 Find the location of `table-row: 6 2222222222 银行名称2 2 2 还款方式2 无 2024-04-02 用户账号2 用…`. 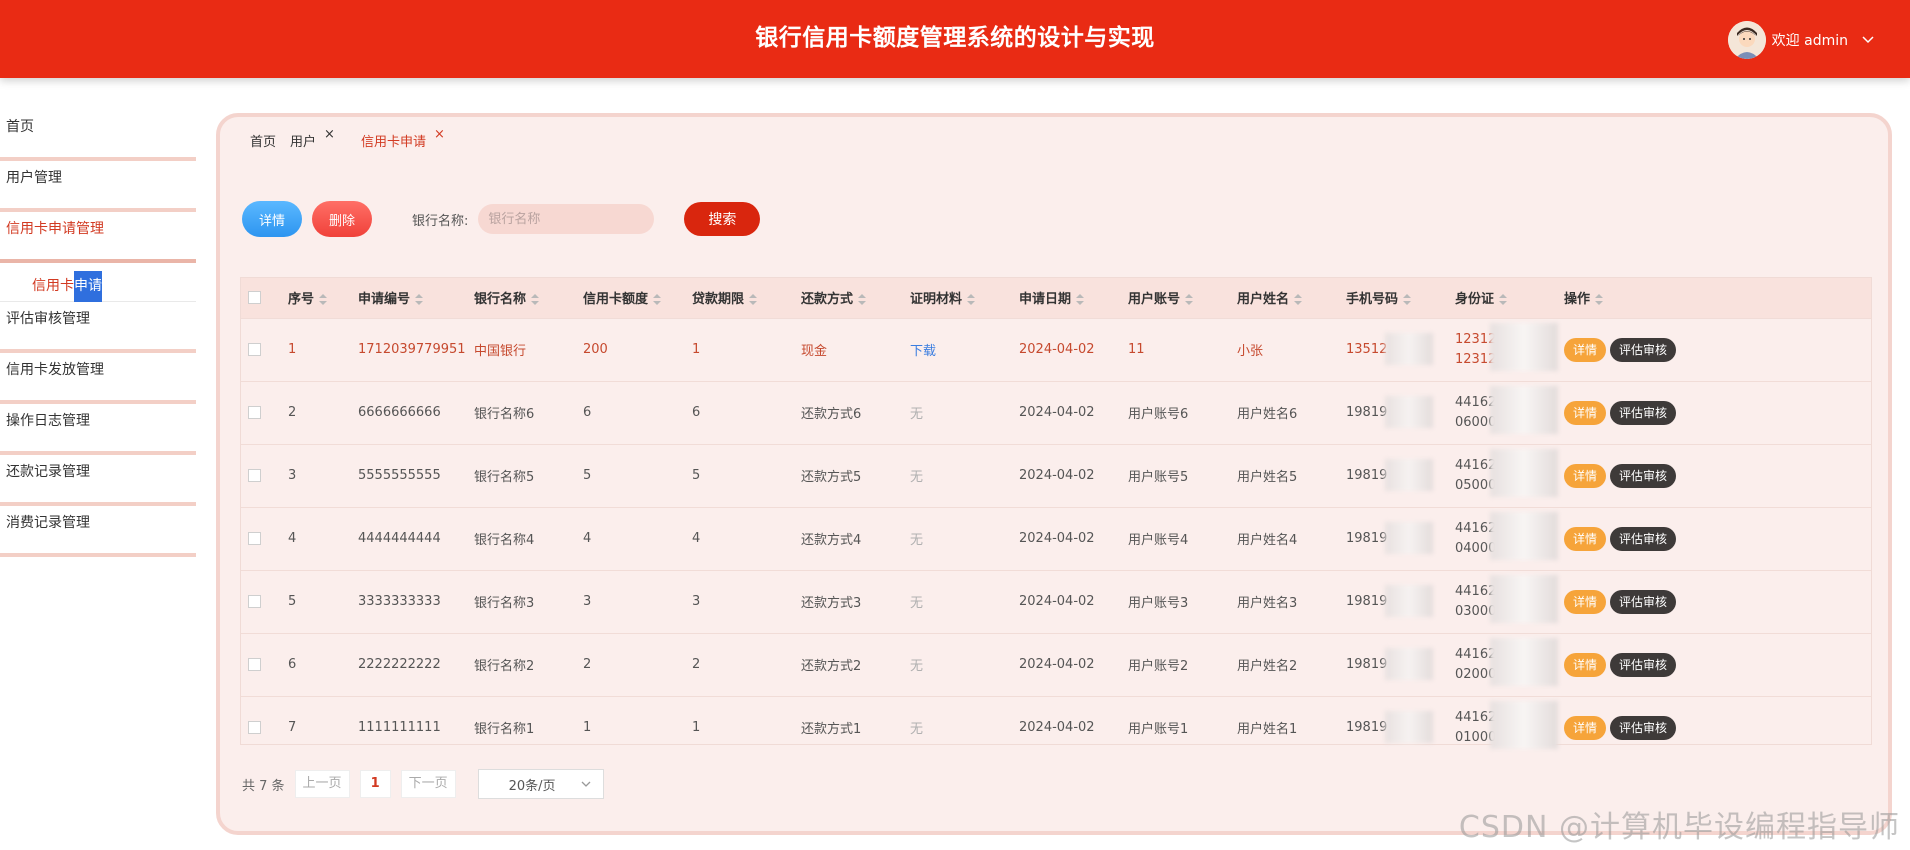

table-row: 6 2222222222 银行名称2 2 2 还款方式2 无 2024-04-02 用户账号2 用… is located at coordinates (1056, 664).